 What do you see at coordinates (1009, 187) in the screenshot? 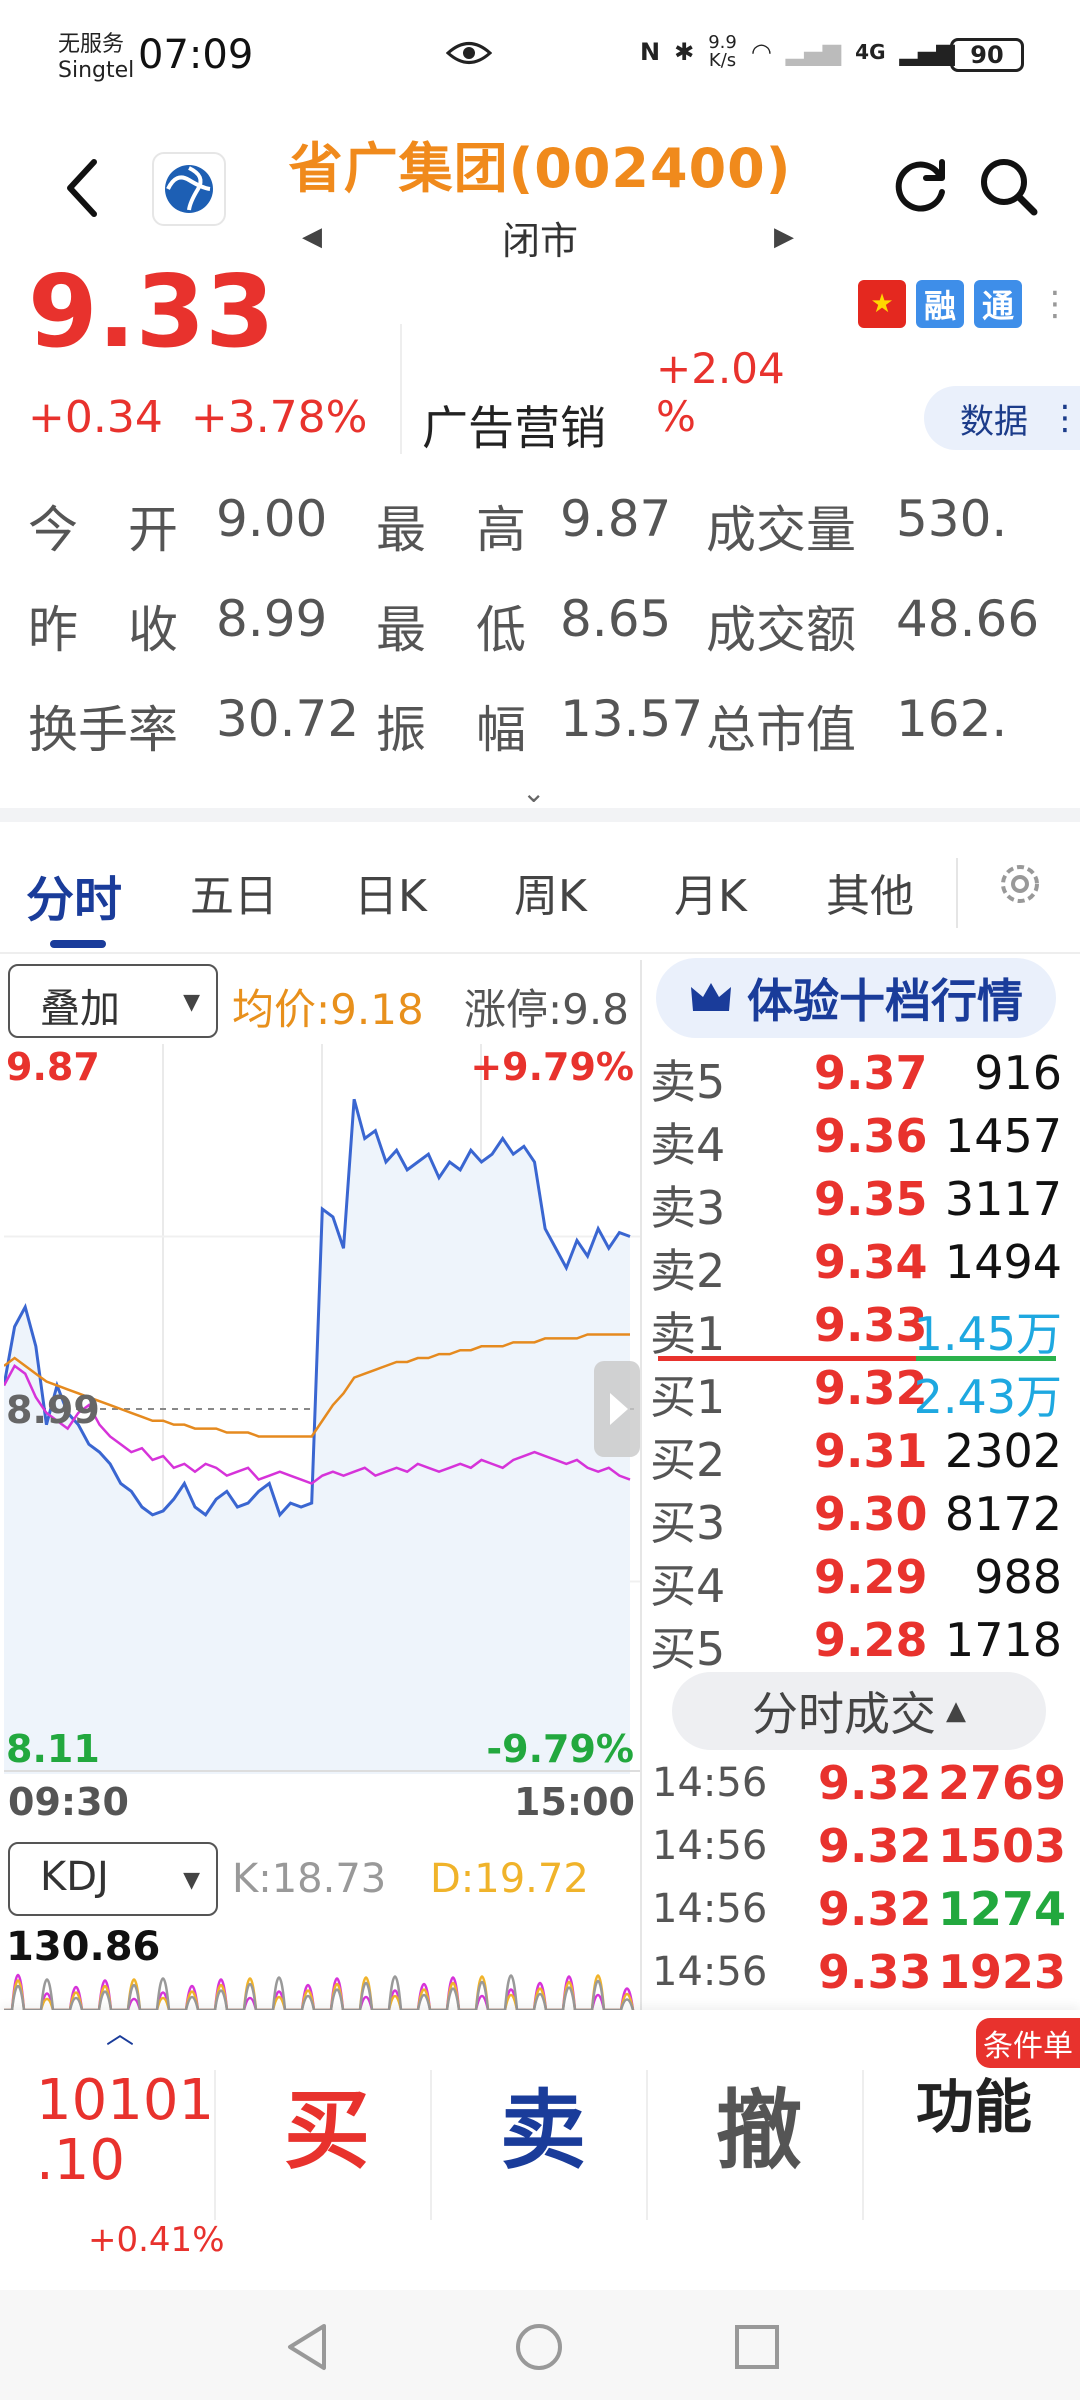
I see `search-icon` at bounding box center [1009, 187].